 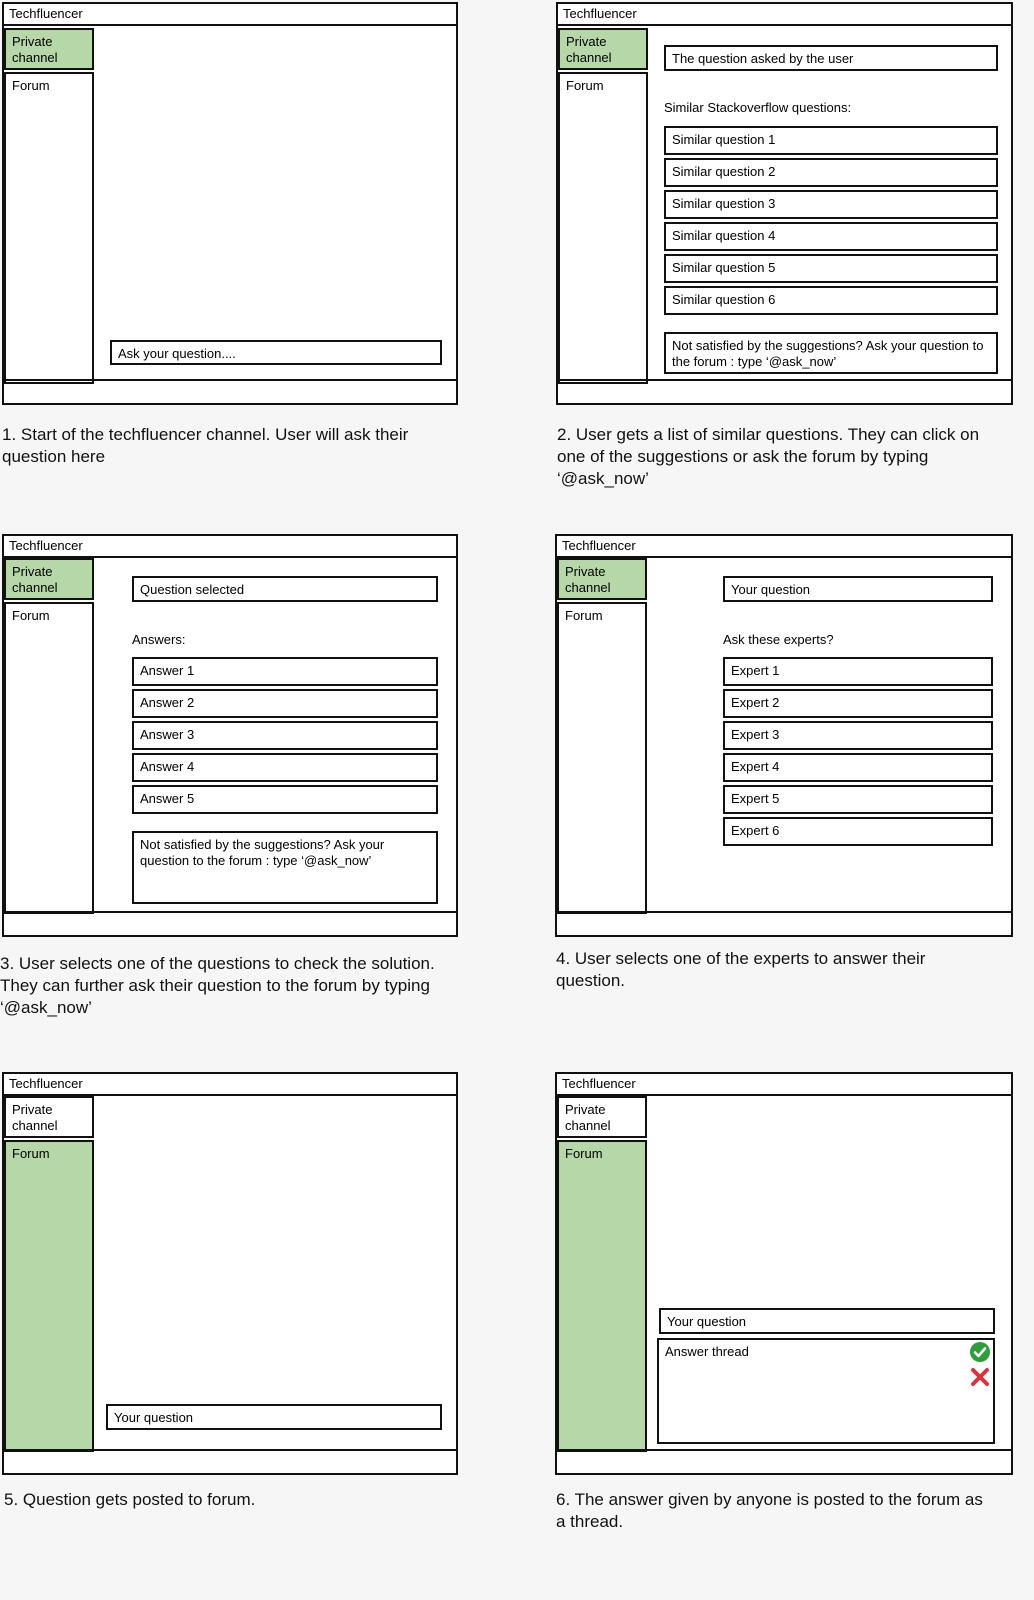 I want to click on similar-question-item: Similar question 1, so click(x=831, y=140).